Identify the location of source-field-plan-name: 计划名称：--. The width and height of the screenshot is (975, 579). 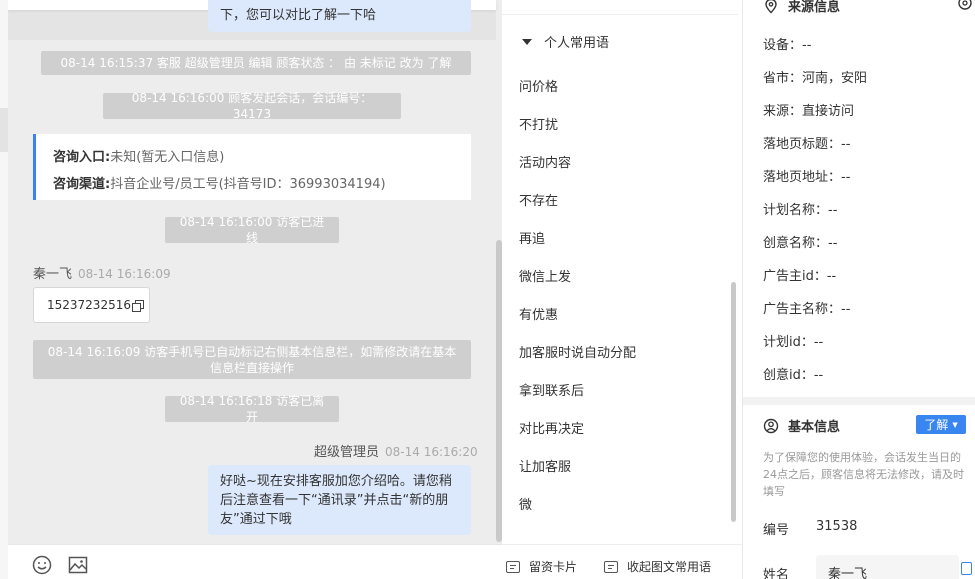
(800, 210).